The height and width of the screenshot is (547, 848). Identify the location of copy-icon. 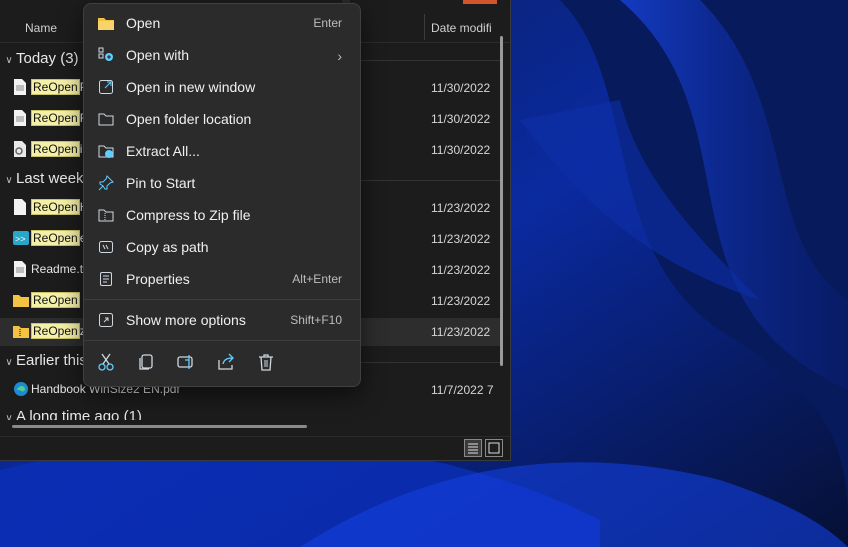
(146, 362).